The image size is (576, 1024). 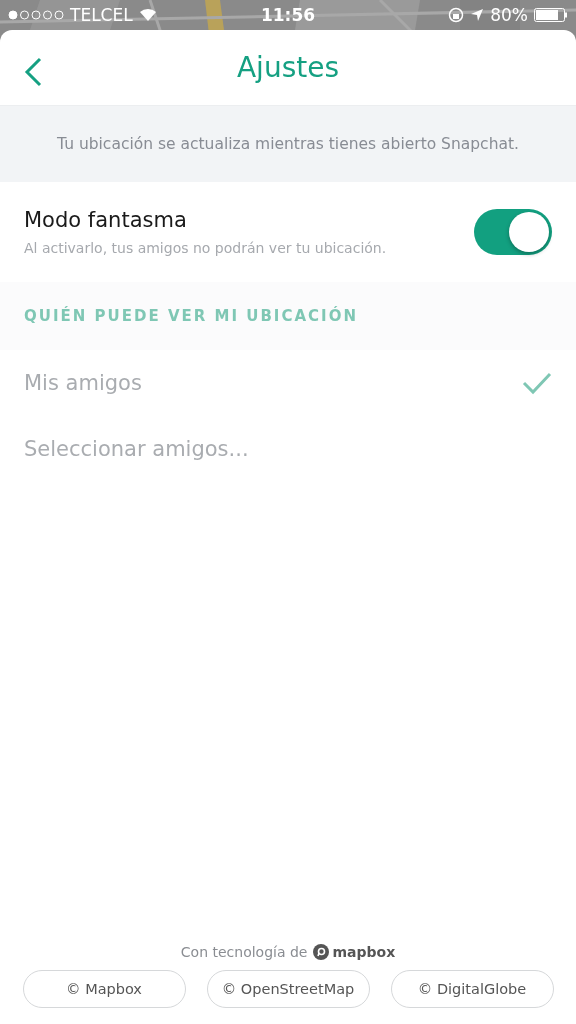 I want to click on logo-text: mapbox, so click(x=364, y=952).